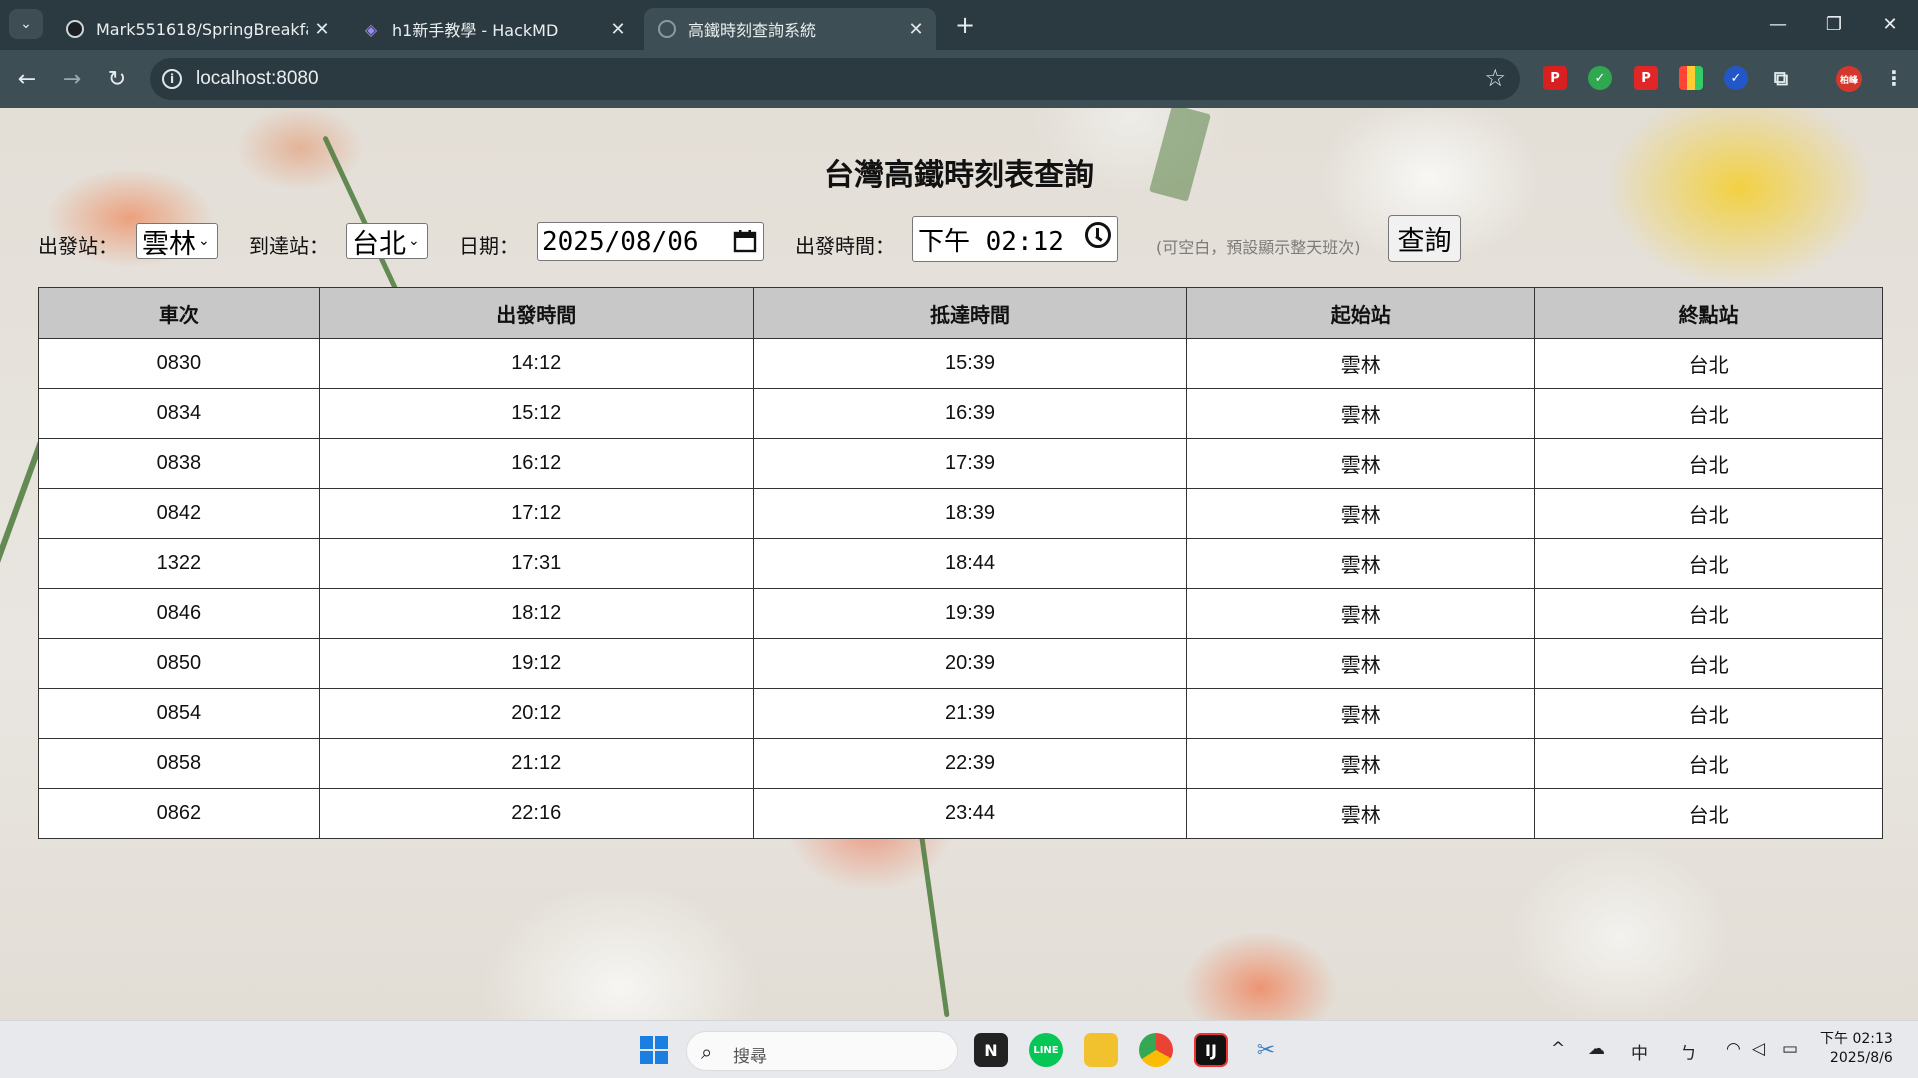  I want to click on cell-departure-time: 15:12, so click(536, 413).